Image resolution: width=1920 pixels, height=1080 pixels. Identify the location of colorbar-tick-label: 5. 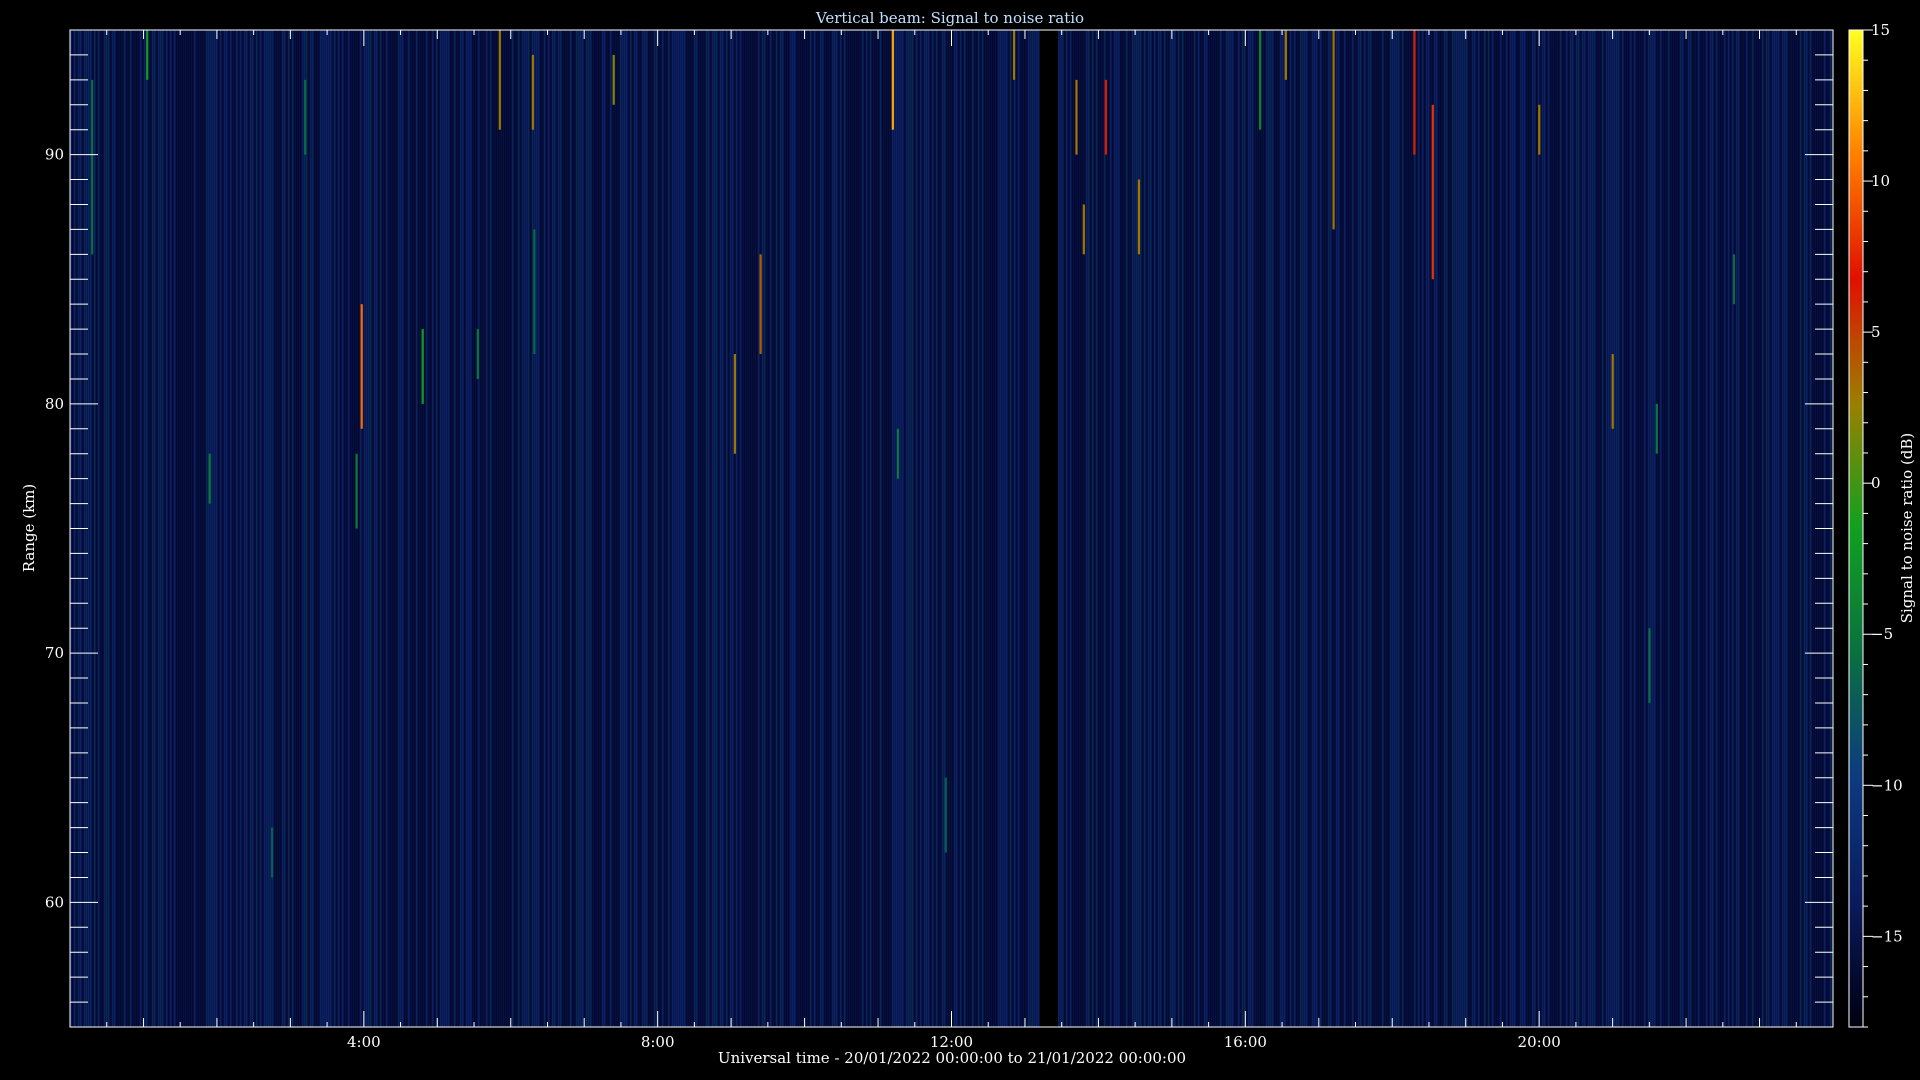
(1876, 332).